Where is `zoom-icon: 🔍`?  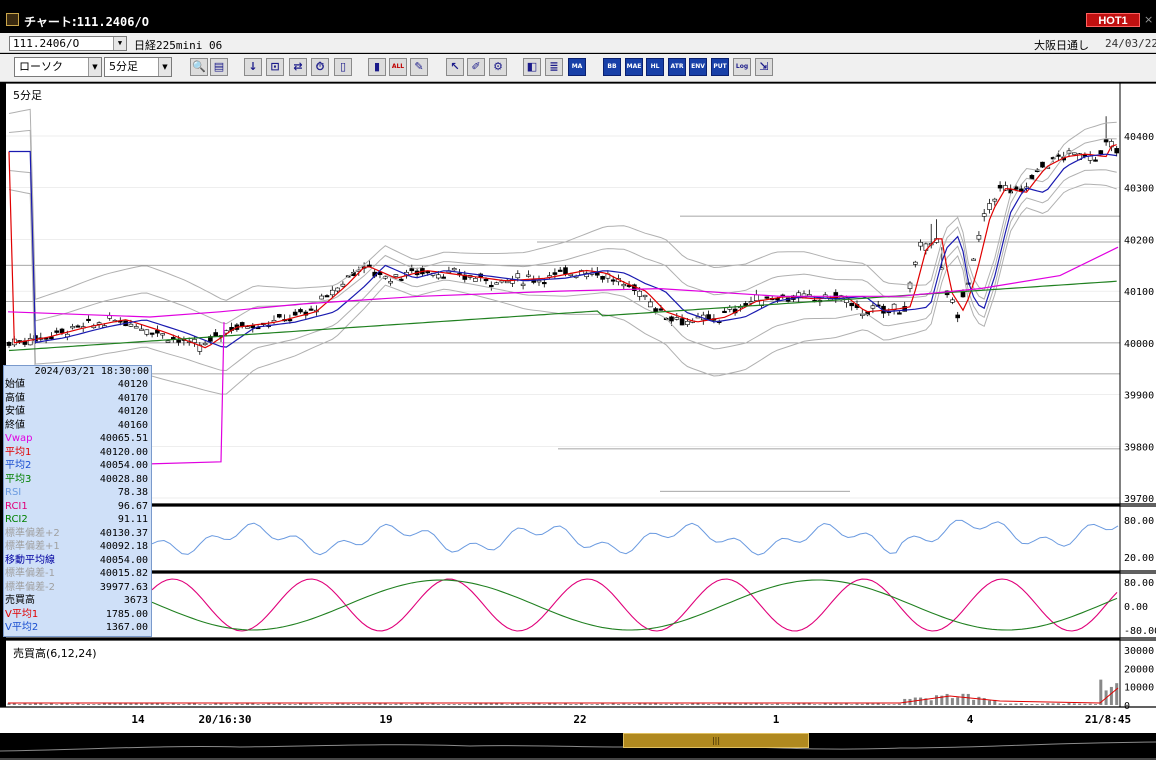 zoom-icon: 🔍 is located at coordinates (199, 67).